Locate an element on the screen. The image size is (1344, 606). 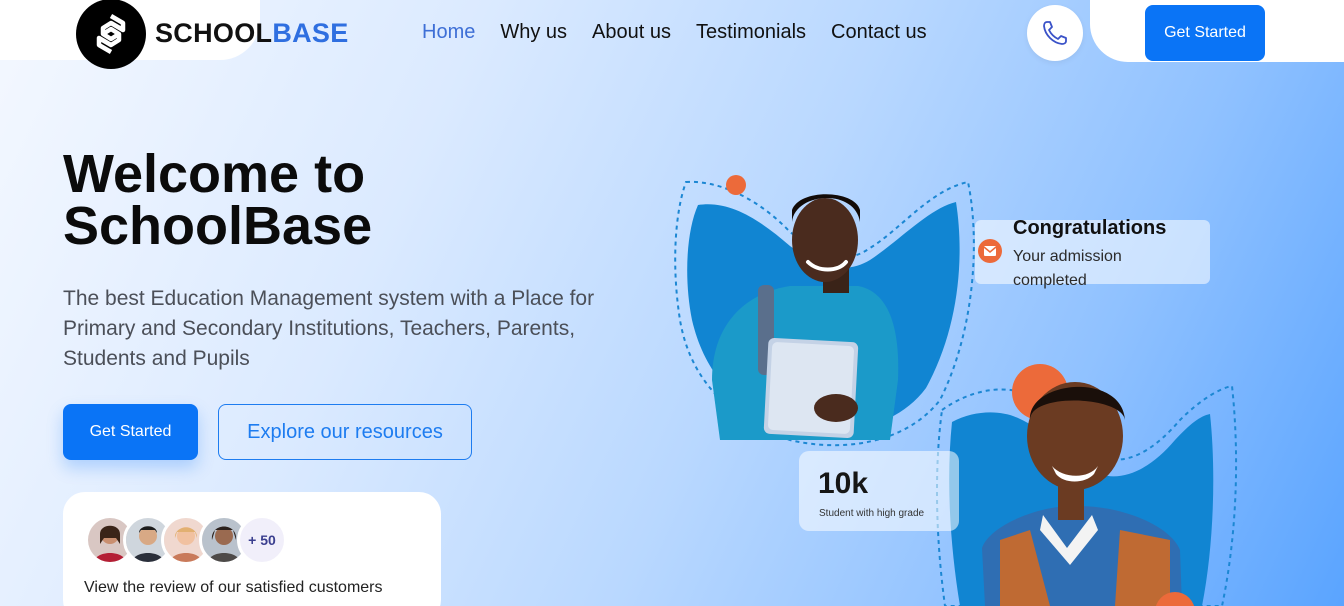
stat-label: Student with high grade is located at coordinates (872, 513).